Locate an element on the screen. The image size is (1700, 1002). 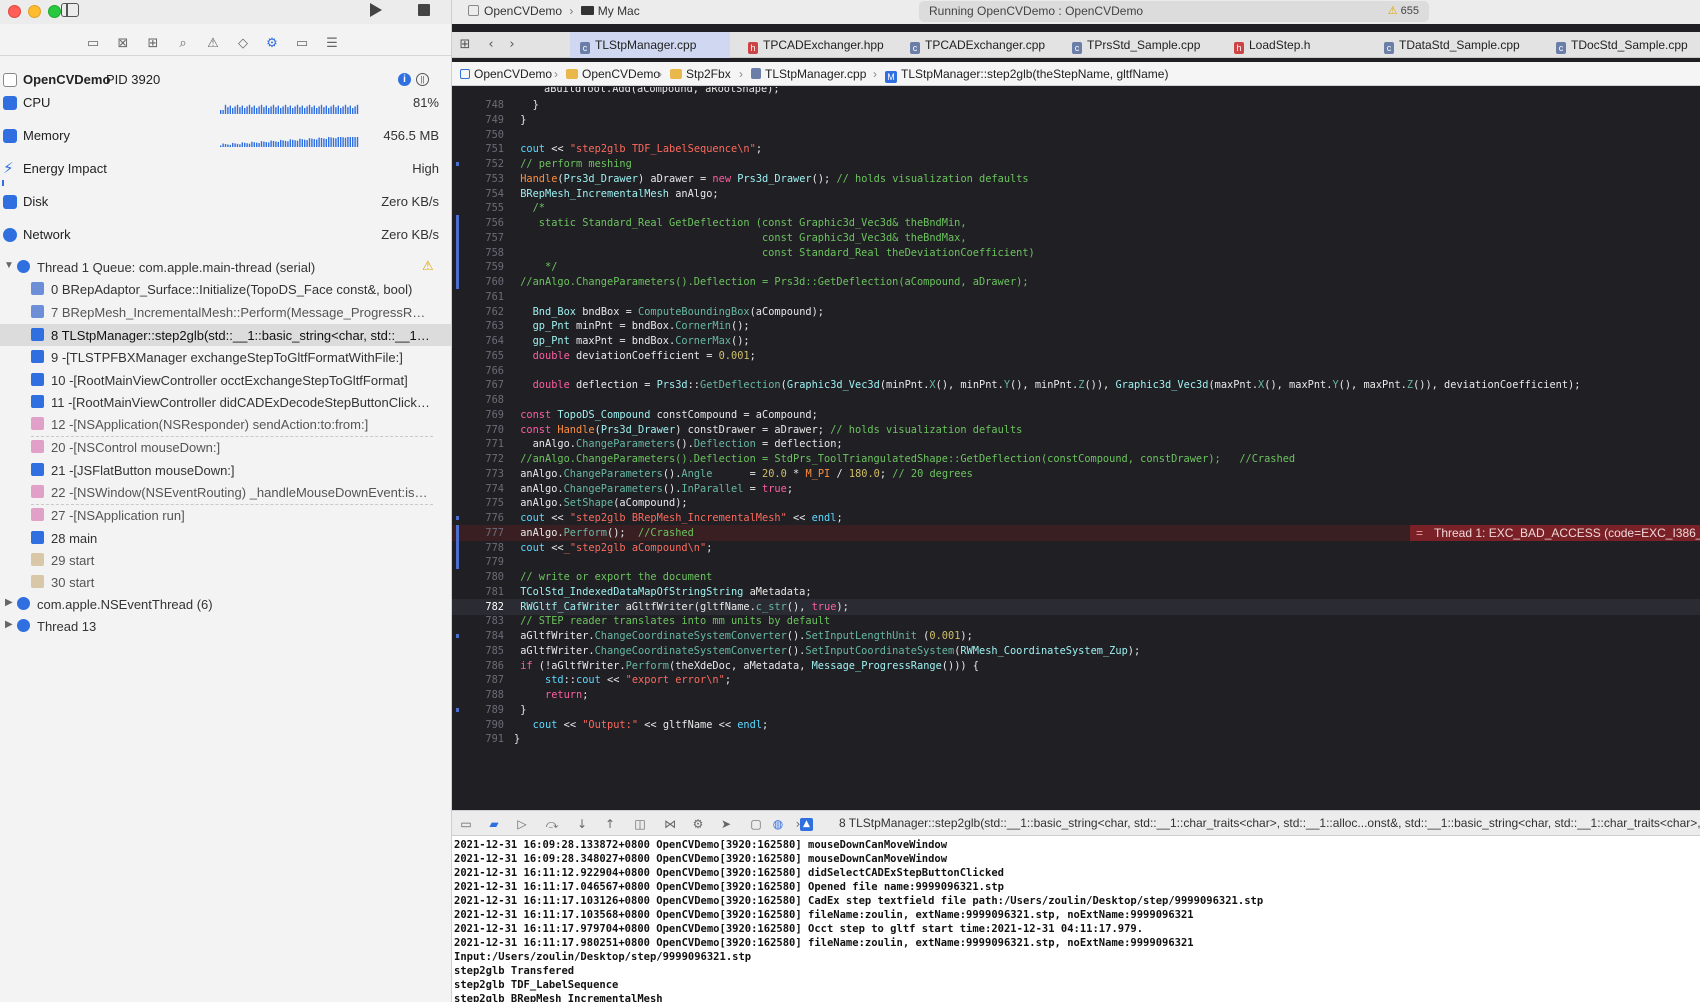
breadcrumb-group: OpenCVDemo is located at coordinates (613, 74).